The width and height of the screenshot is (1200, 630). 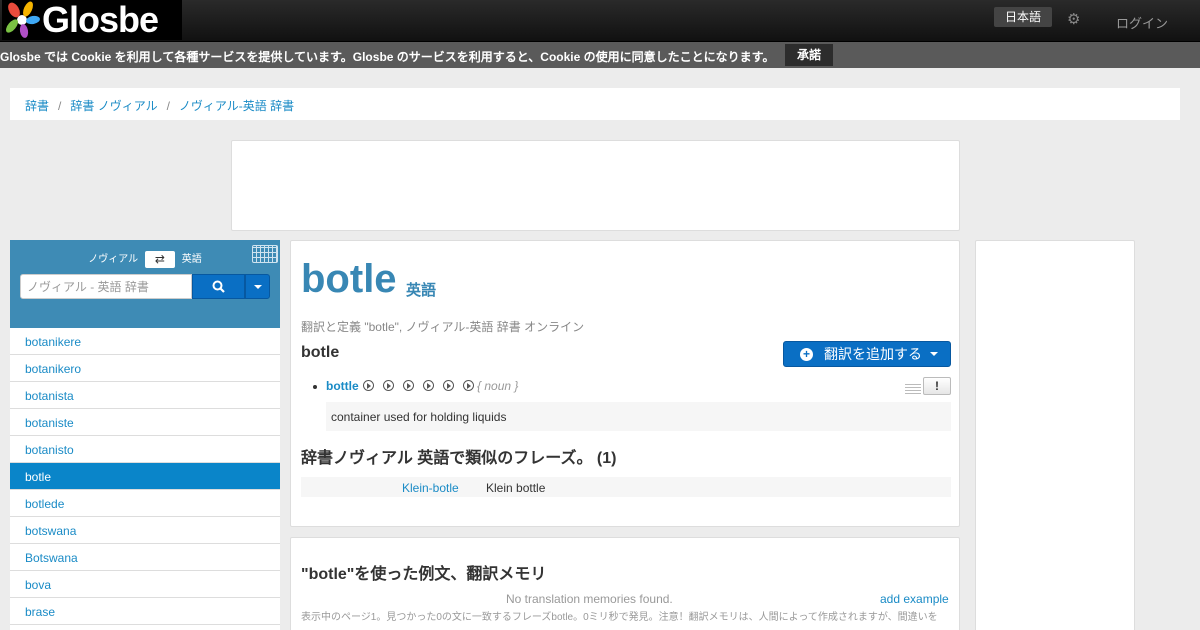 What do you see at coordinates (1023, 17) in the screenshot?
I see `interface-language-button: 日本語` at bounding box center [1023, 17].